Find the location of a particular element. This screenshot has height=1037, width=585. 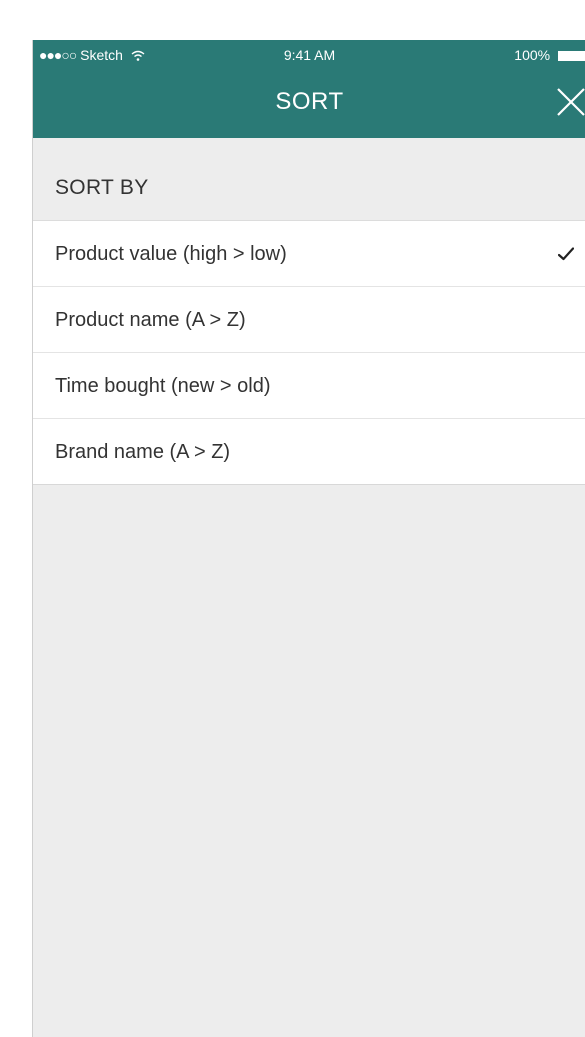

battery-percent: 100% is located at coordinates (532, 55).